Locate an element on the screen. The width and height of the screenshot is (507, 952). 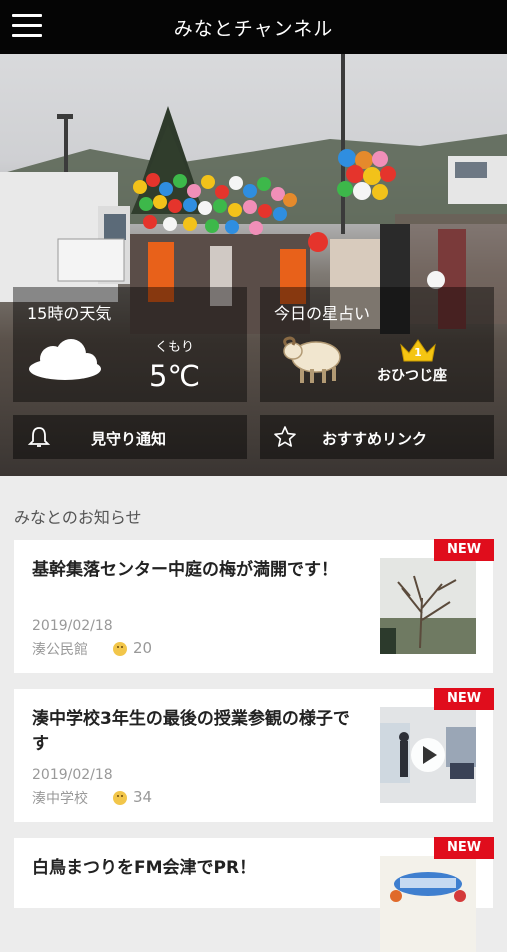
news-source: 湊中学校 is located at coordinates (60, 799).